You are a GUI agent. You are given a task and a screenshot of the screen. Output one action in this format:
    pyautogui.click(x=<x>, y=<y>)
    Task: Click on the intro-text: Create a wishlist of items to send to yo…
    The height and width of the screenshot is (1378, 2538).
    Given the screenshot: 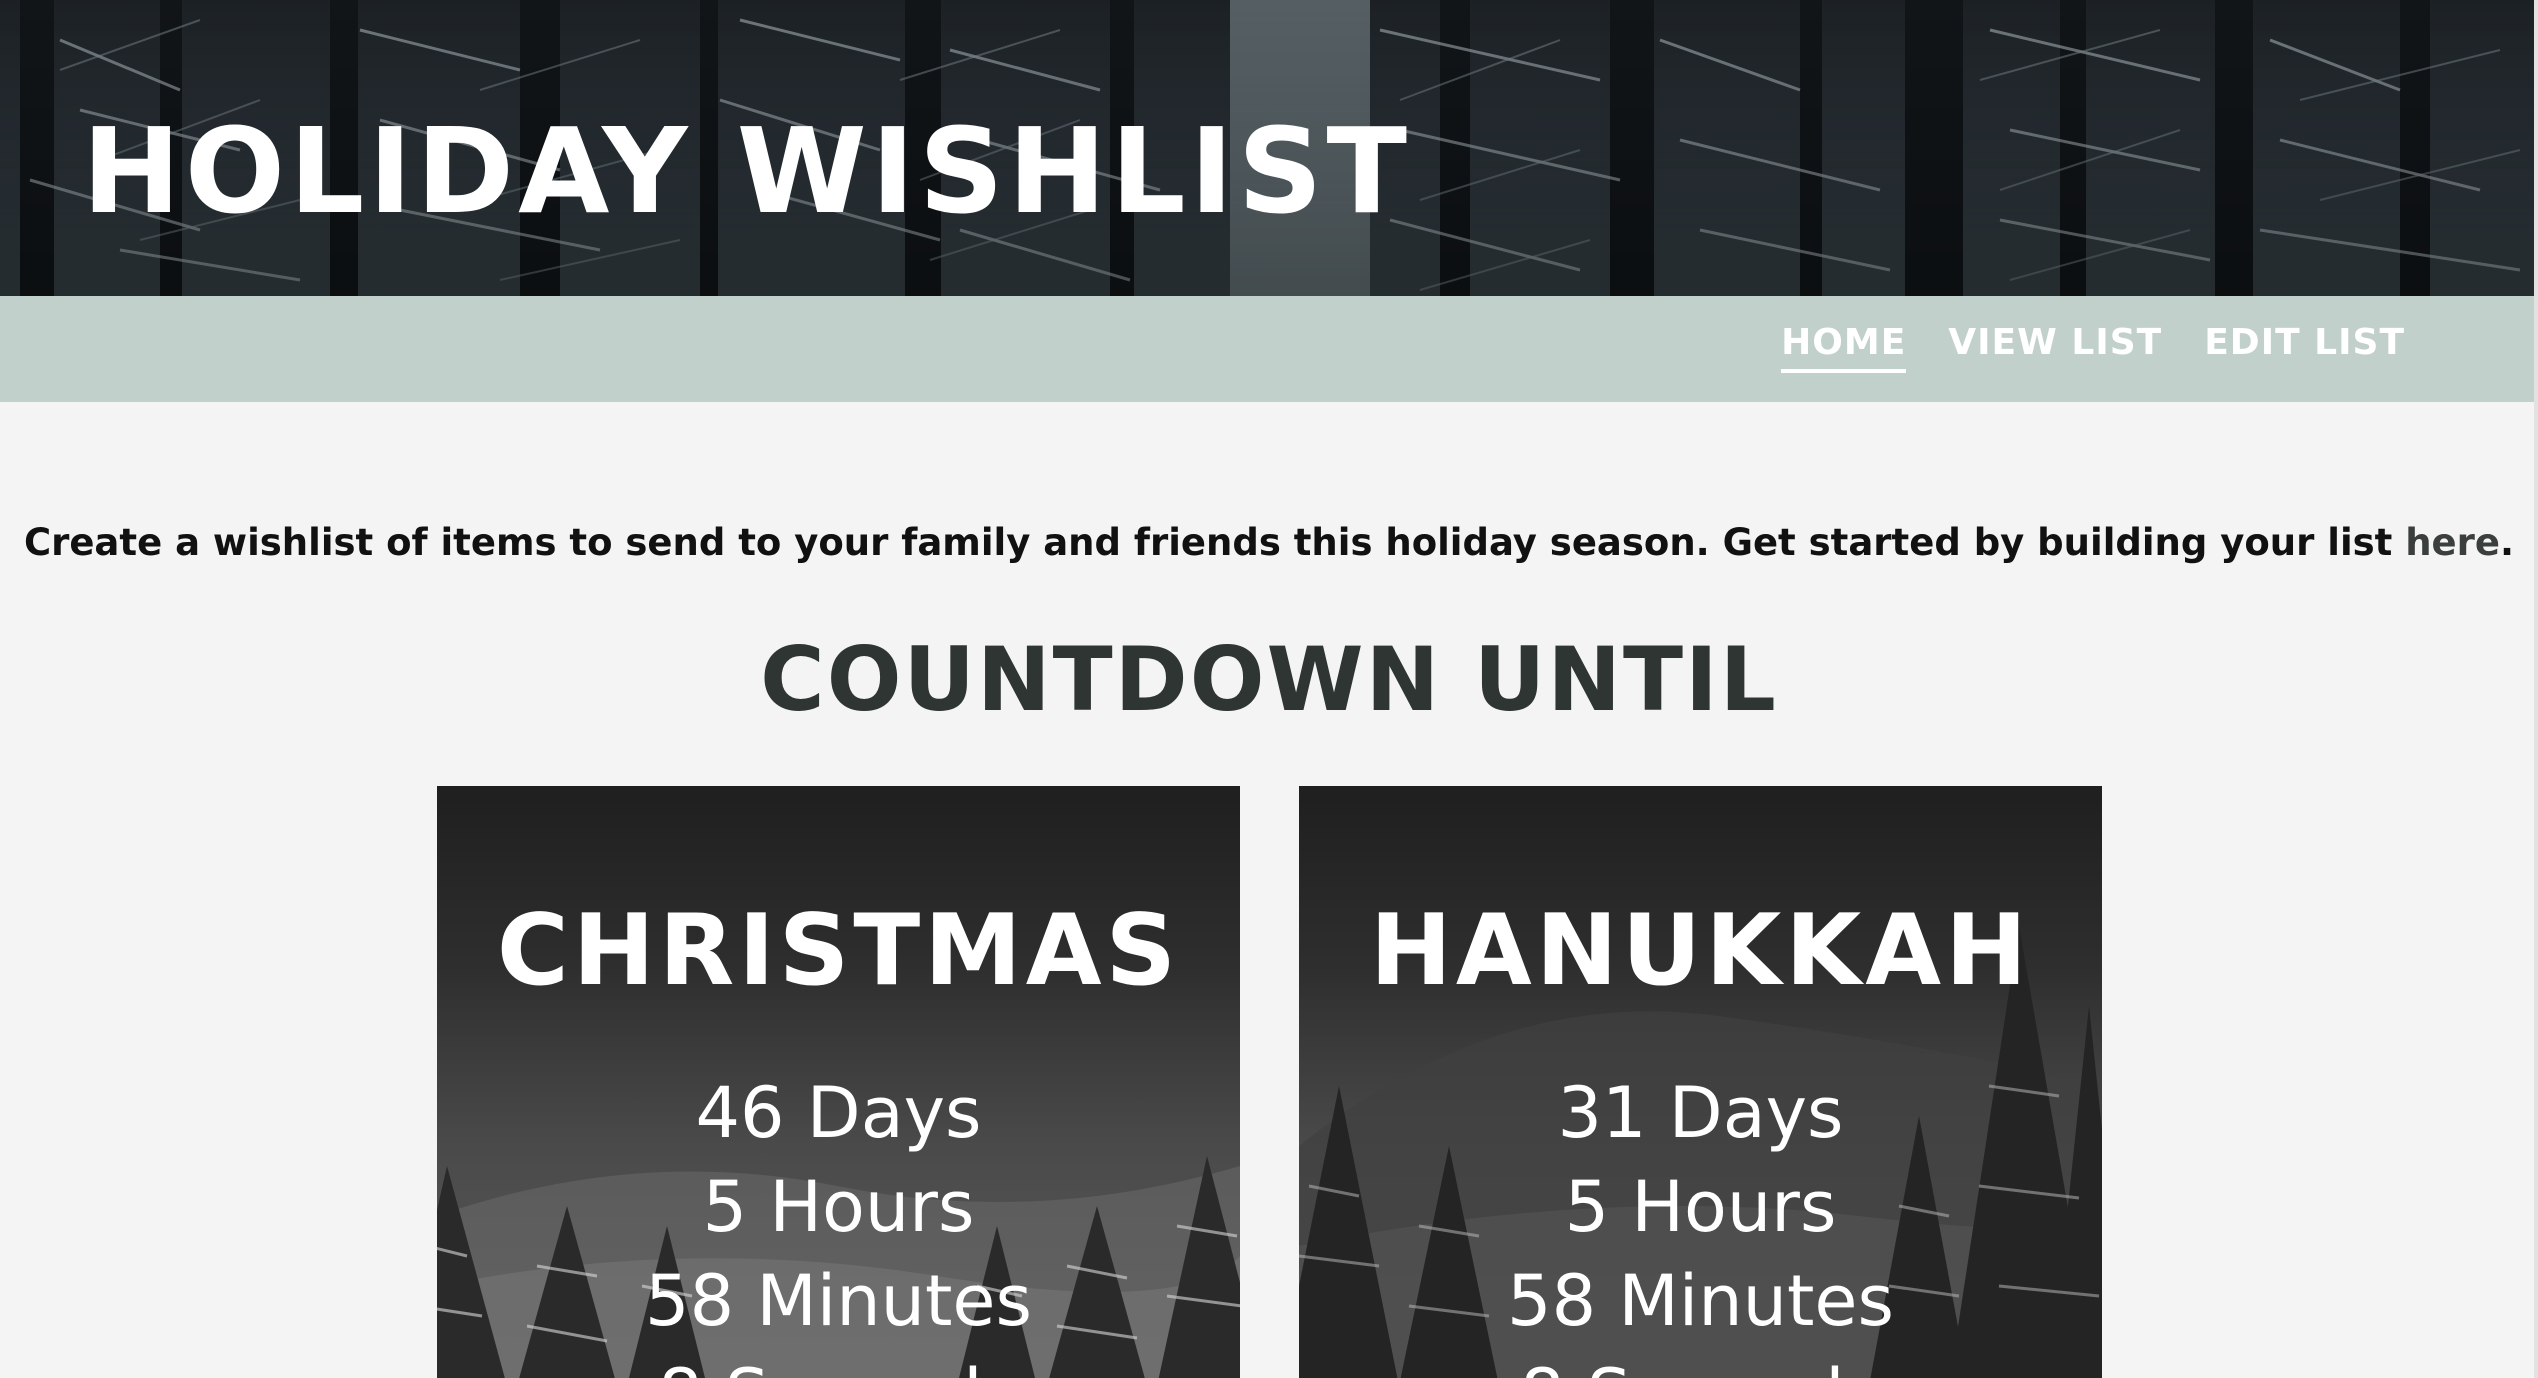 What is the action you would take?
    pyautogui.click(x=1214, y=542)
    